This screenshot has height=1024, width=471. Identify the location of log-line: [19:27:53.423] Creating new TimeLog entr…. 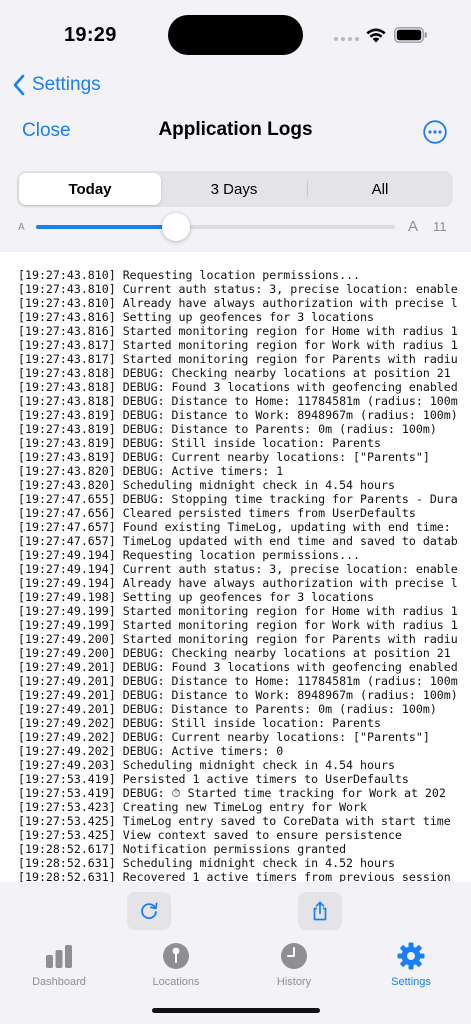
(193, 807).